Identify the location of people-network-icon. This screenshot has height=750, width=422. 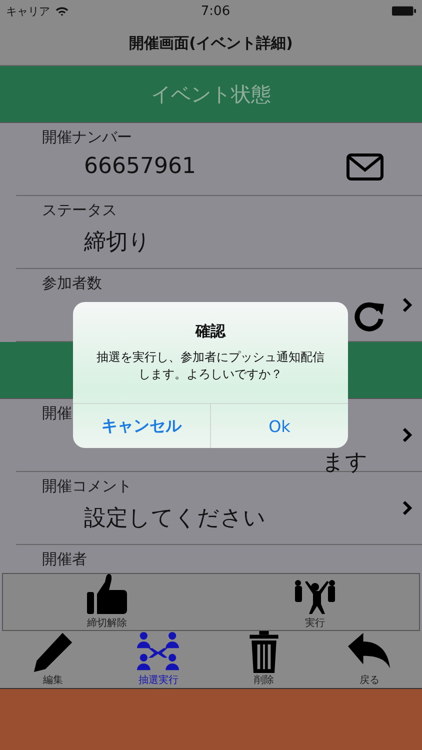
(158, 652).